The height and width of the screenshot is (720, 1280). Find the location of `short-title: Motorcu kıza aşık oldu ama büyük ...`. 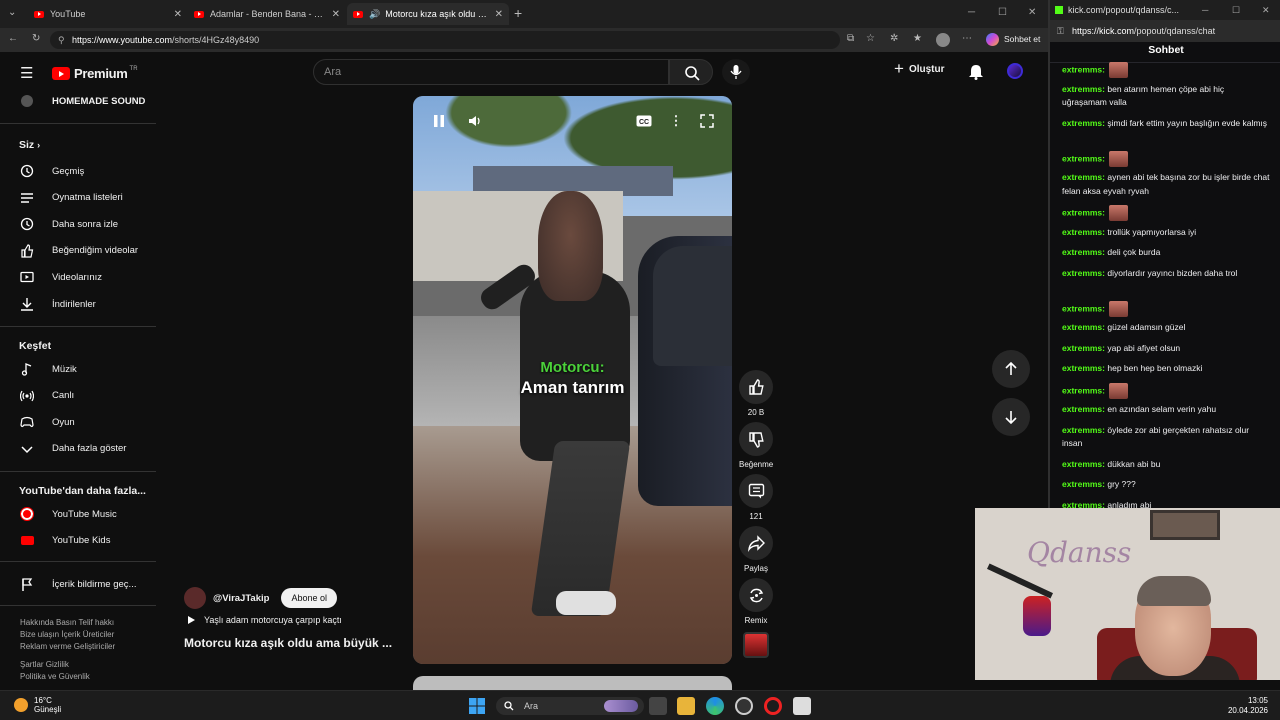

short-title: Motorcu kıza aşık oldu ama büyük ... is located at coordinates (295, 643).